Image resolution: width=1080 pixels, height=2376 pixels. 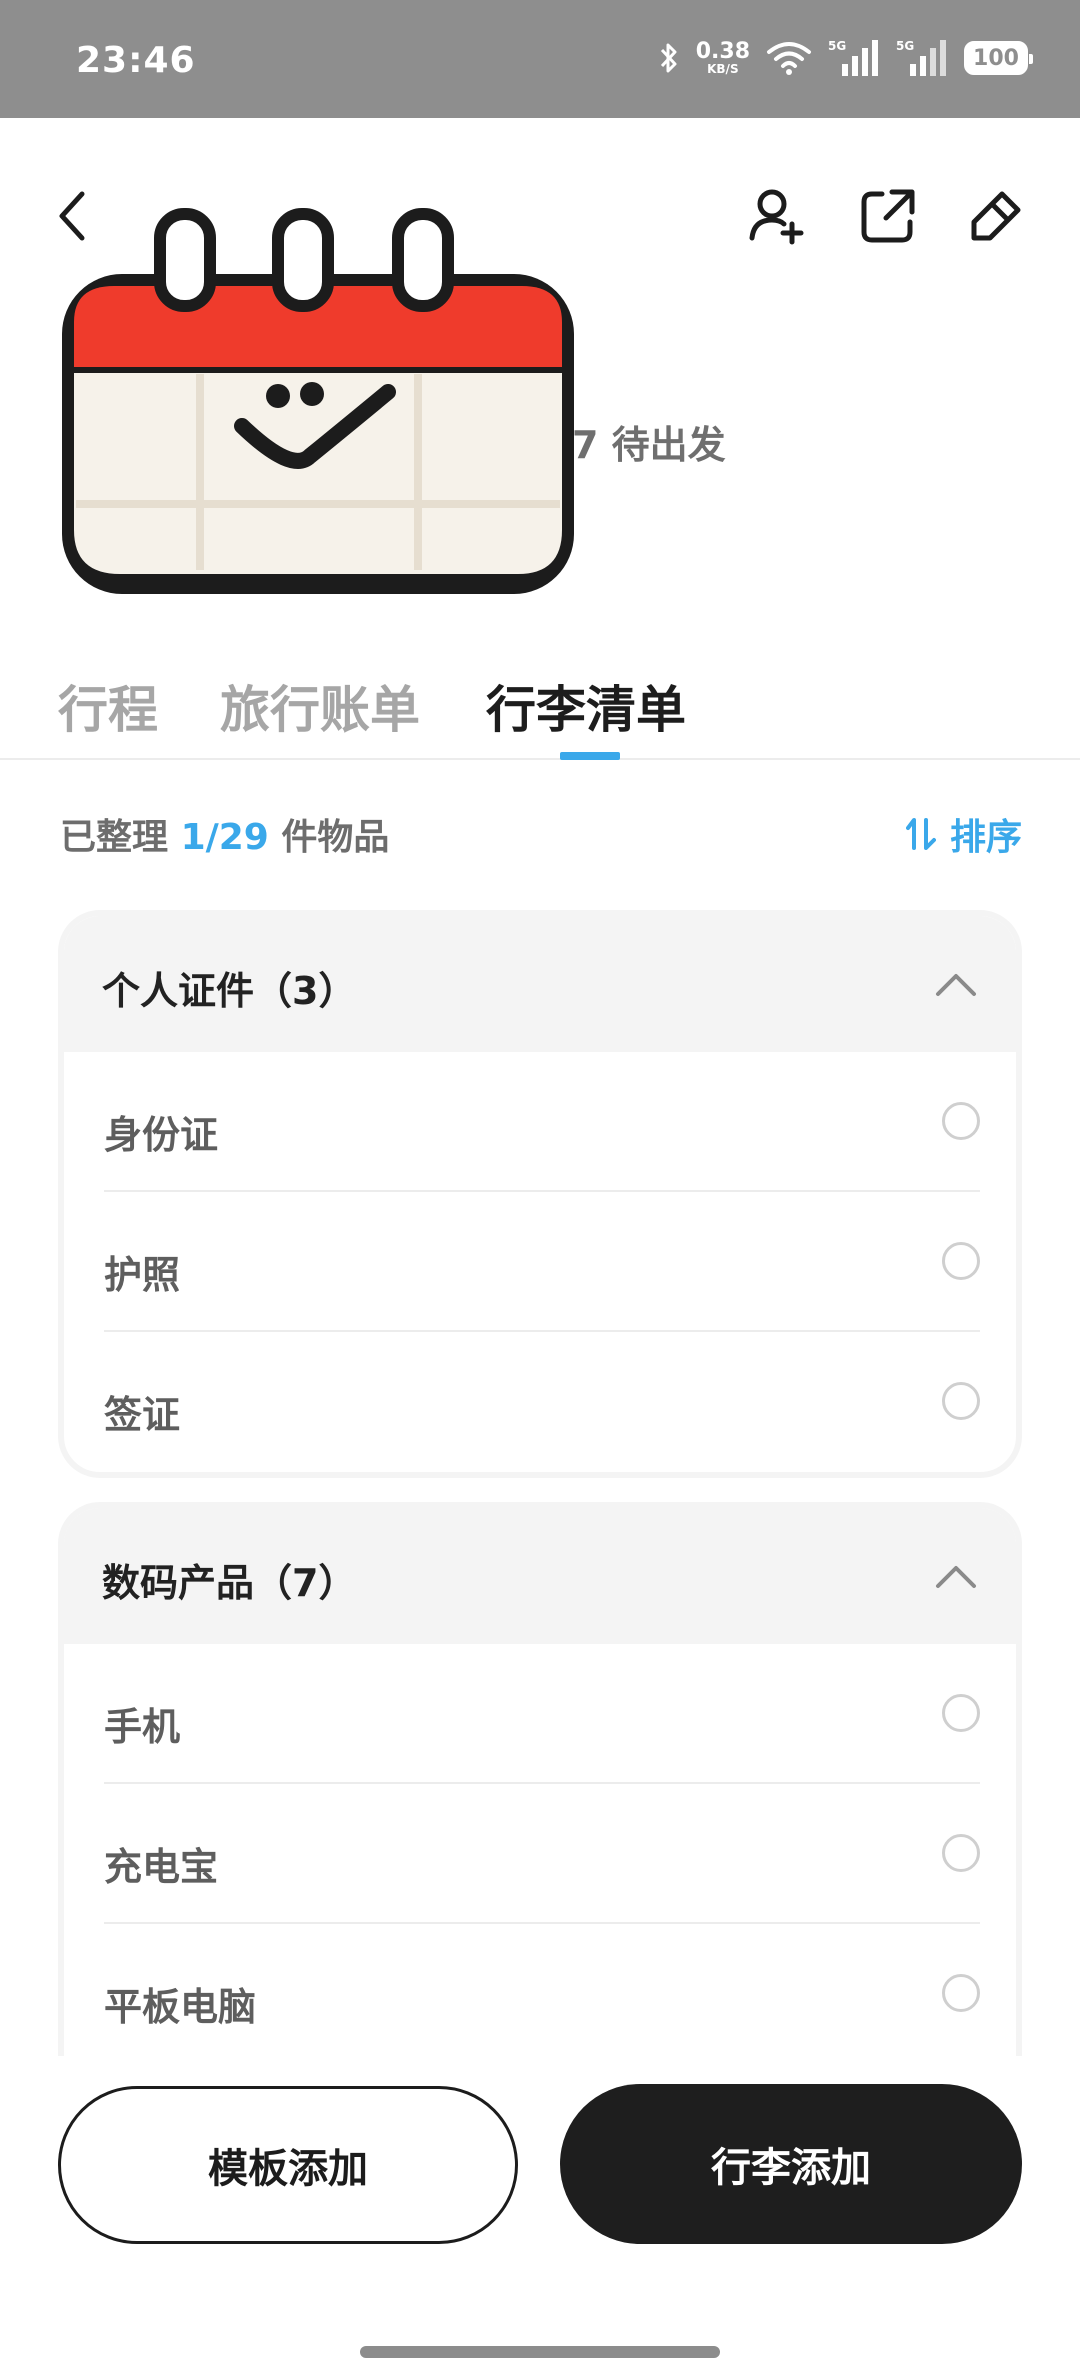 What do you see at coordinates (161, 1135) in the screenshot?
I see `item-name: 身份证` at bounding box center [161, 1135].